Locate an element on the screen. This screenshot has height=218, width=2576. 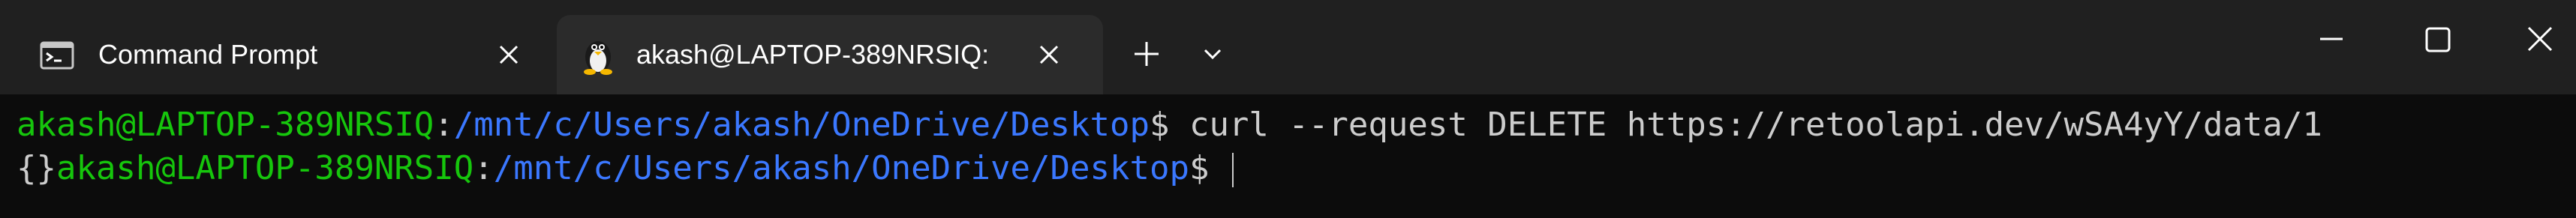
cmd-icon is located at coordinates (57, 55).